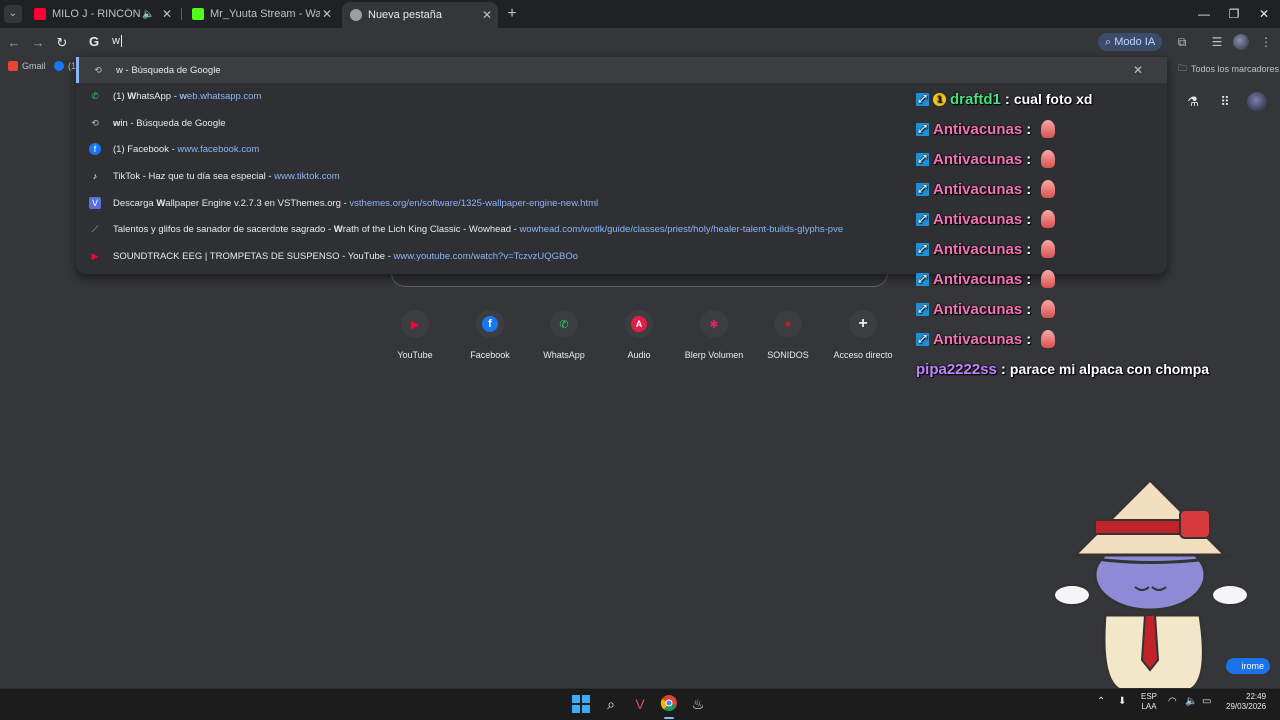  What do you see at coordinates (121, 41) in the screenshot?
I see `text-caret` at bounding box center [121, 41].